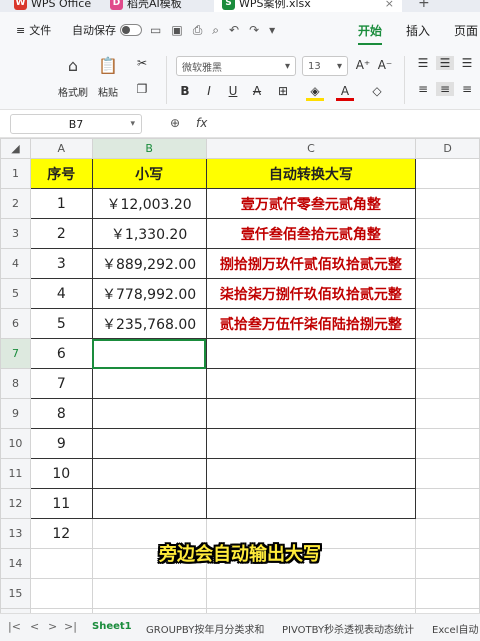  I want to click on save-icon: ▣, so click(176, 30).